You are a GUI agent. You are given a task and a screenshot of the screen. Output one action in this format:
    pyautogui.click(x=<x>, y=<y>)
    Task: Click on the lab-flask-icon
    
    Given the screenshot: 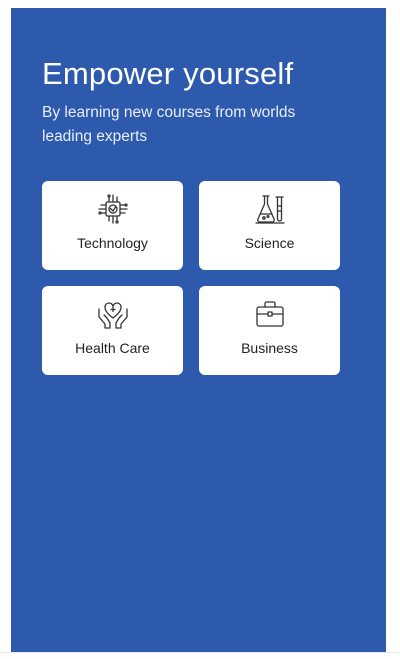 What is the action you would take?
    pyautogui.click(x=270, y=209)
    